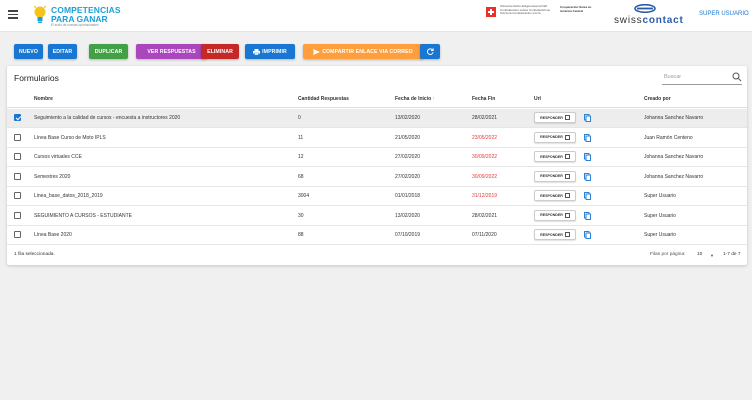 The height and width of the screenshot is (400, 752). Describe the element at coordinates (408, 157) in the screenshot. I see `cell-fecha-inicio: 27/02/2020` at that location.